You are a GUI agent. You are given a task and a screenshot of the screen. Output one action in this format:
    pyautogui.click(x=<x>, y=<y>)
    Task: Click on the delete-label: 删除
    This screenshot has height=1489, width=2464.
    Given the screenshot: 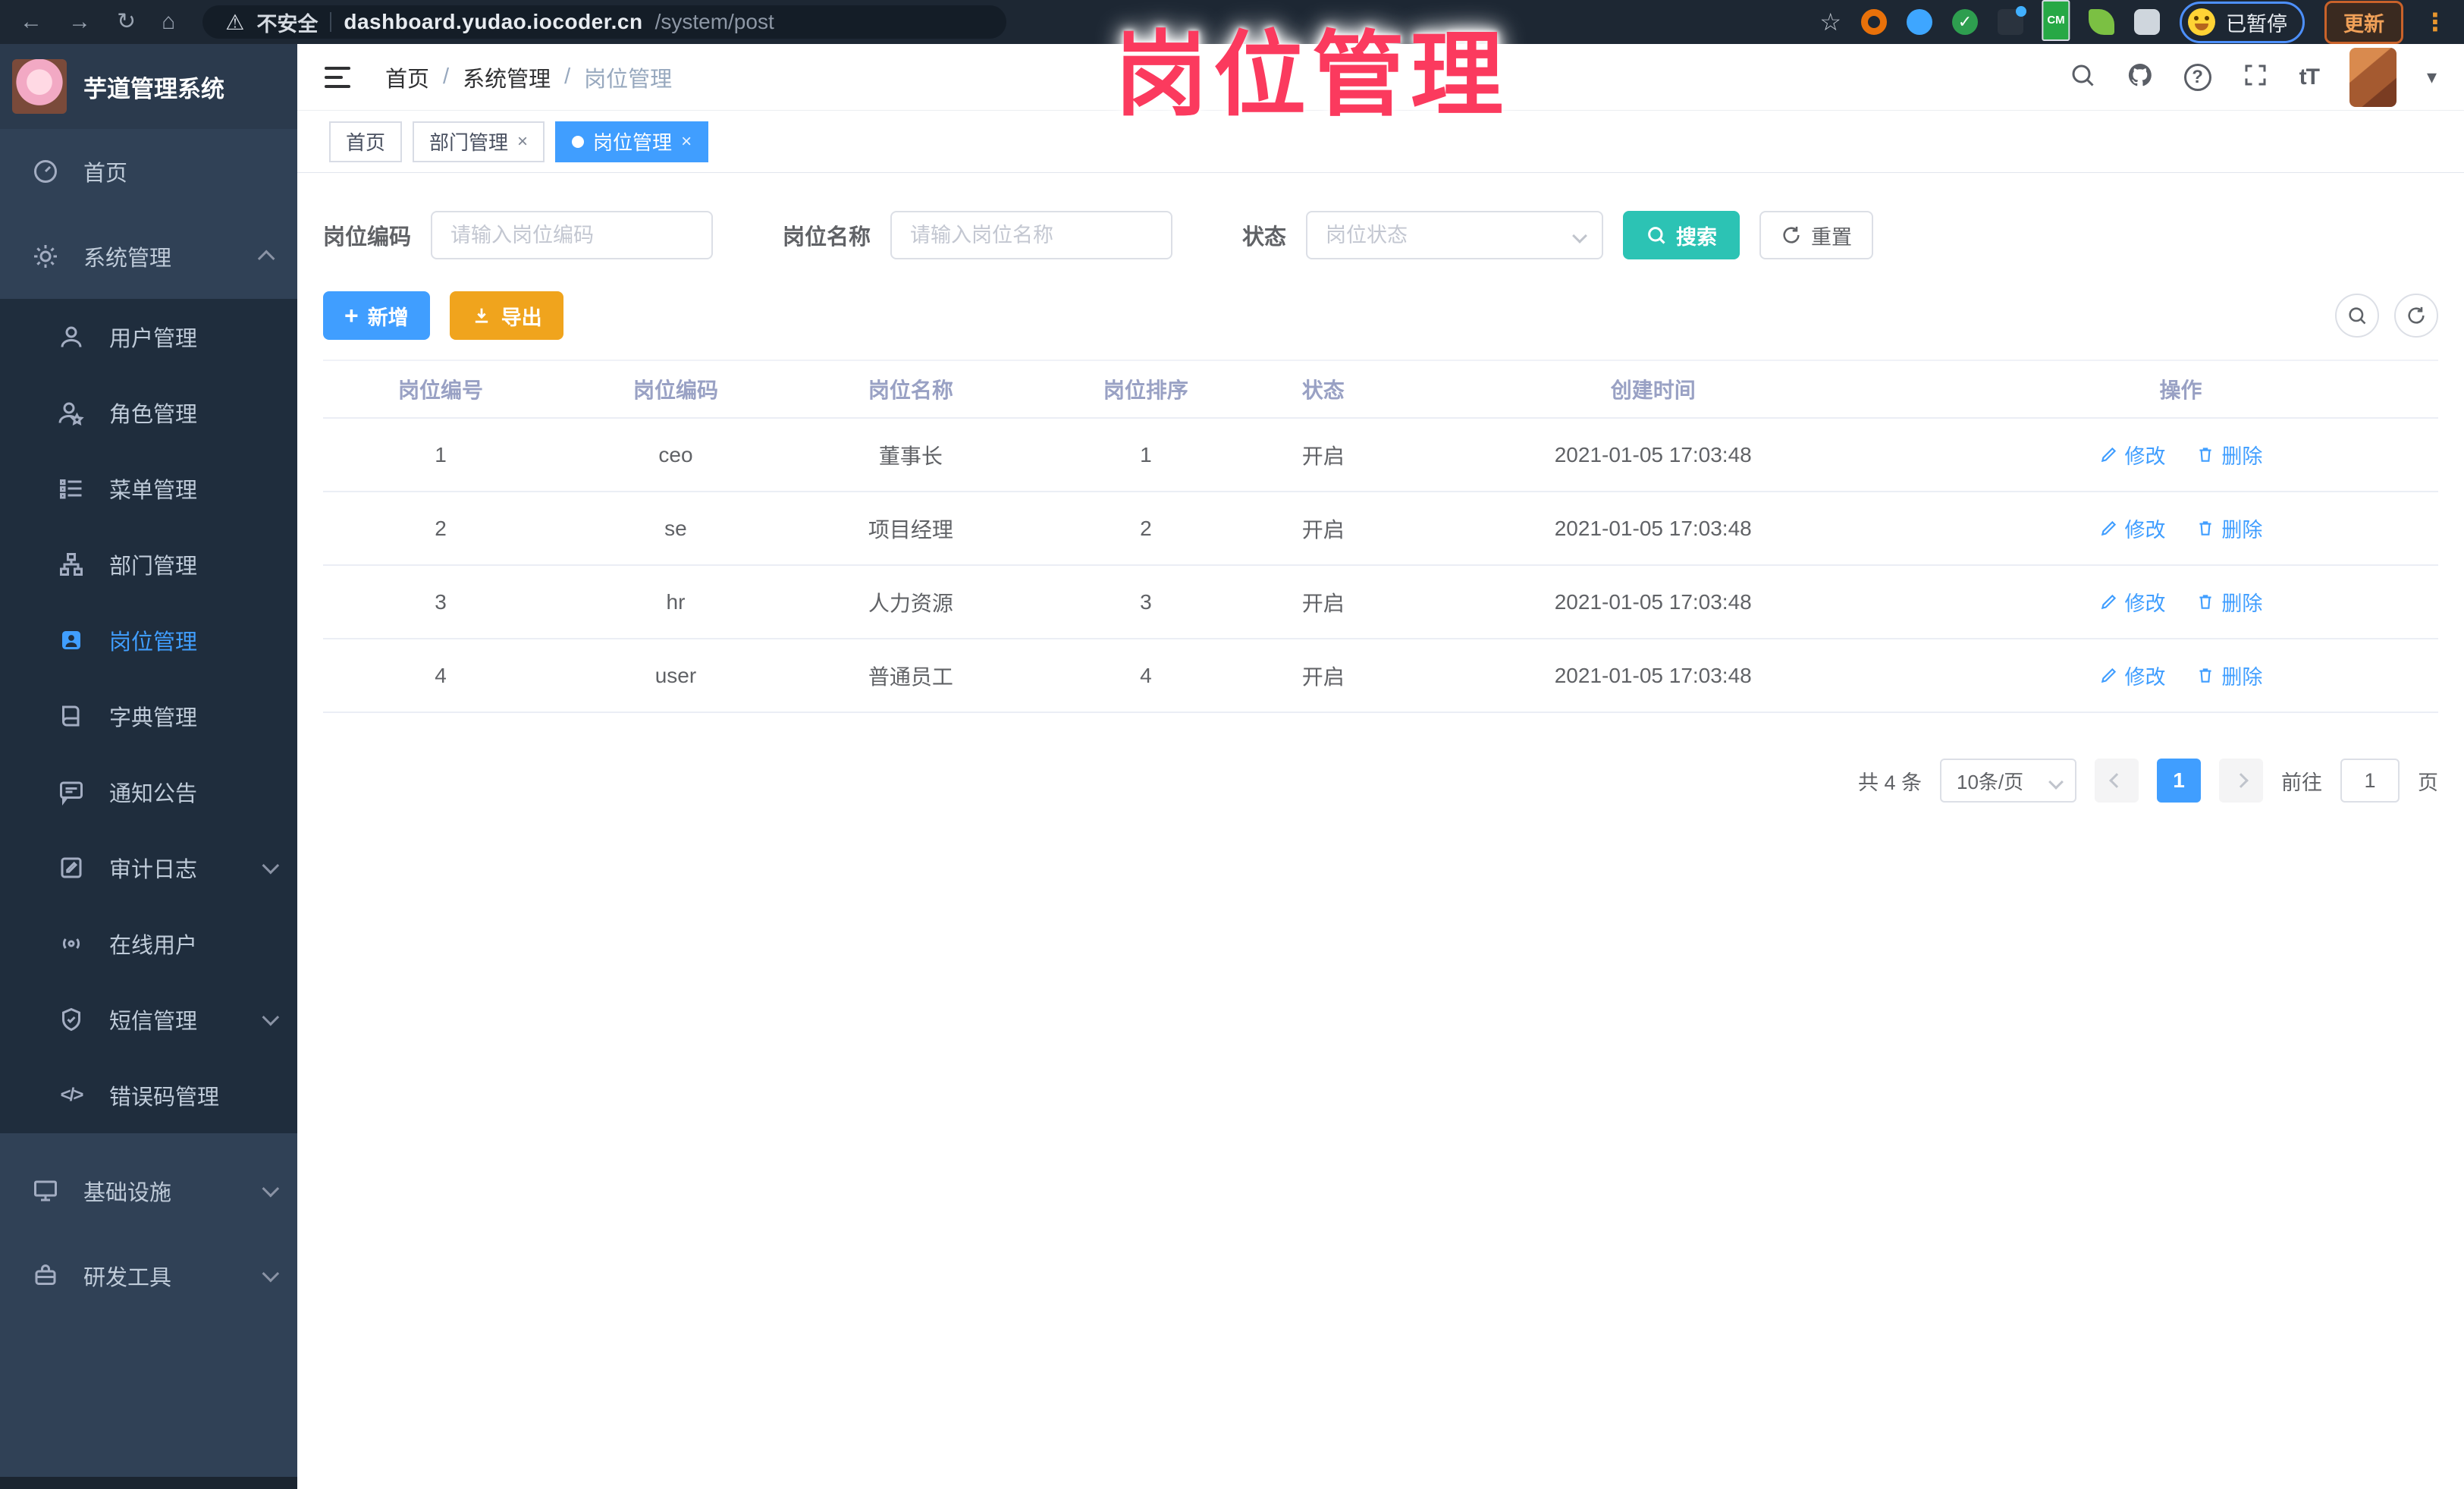 What is the action you would take?
    pyautogui.click(x=2242, y=456)
    